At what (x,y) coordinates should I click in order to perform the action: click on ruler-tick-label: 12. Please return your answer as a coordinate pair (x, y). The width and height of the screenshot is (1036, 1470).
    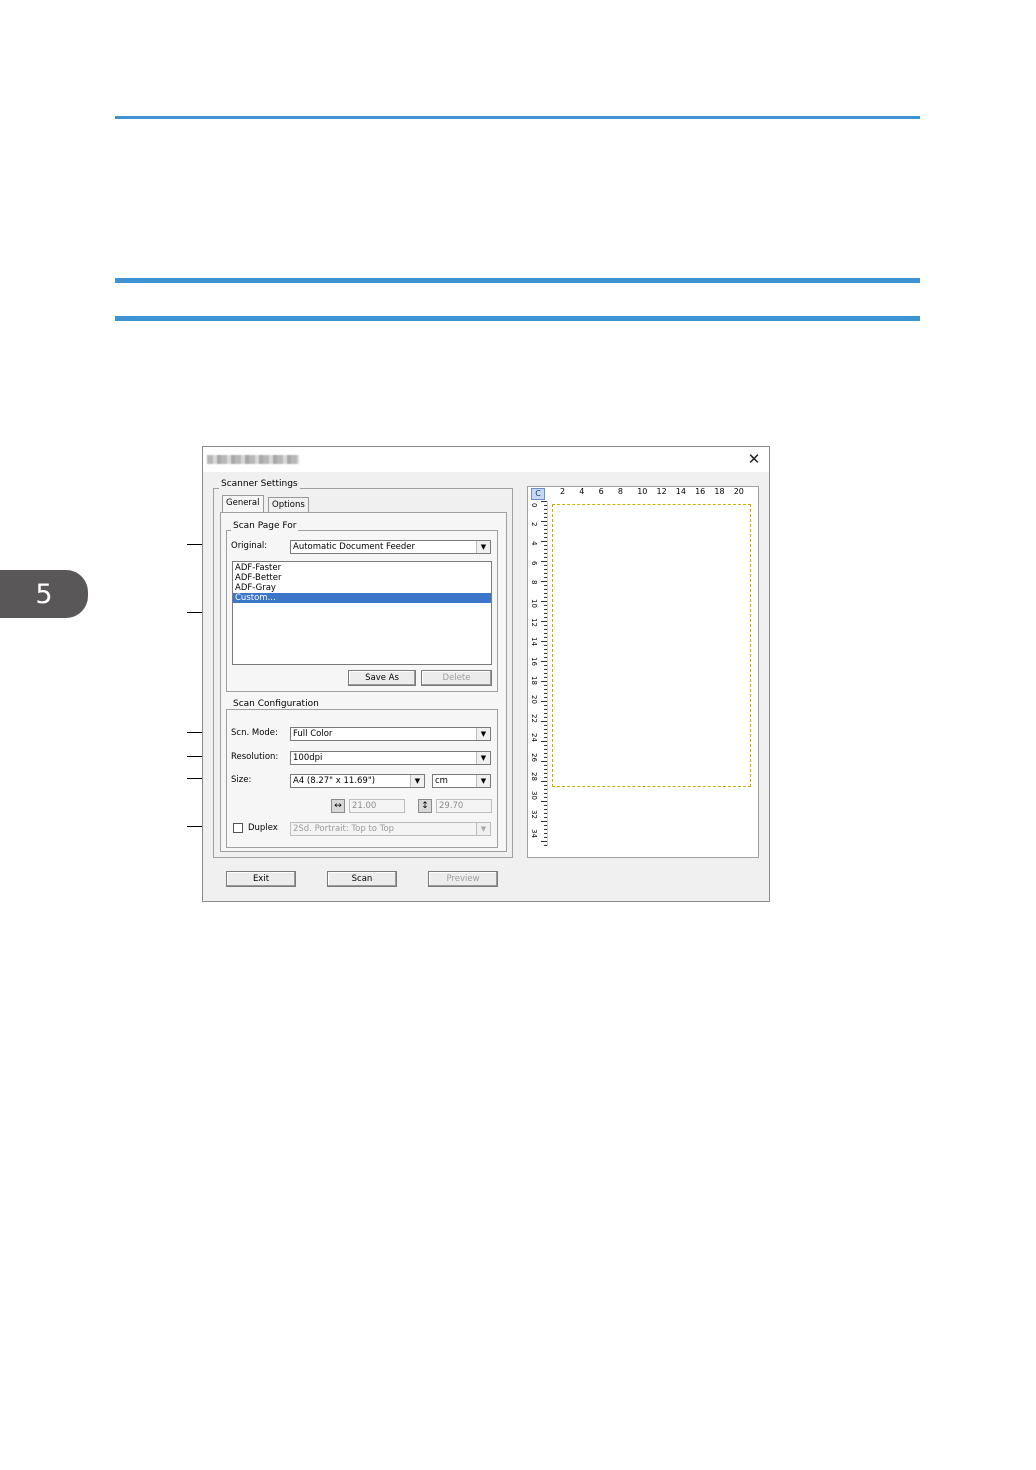
    Looking at the image, I should click on (661, 491).